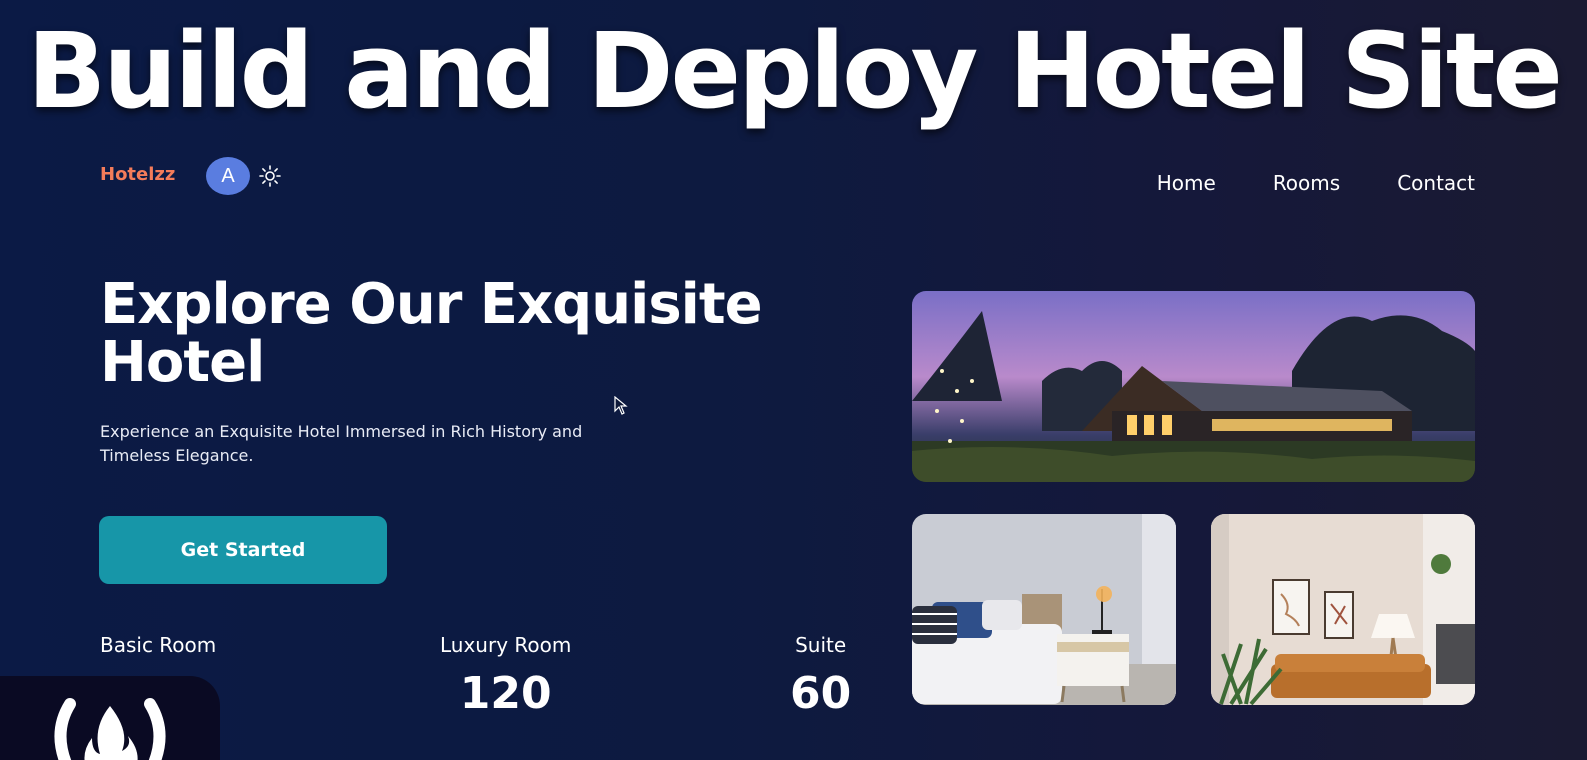 This screenshot has width=1587, height=760. I want to click on hotel-exterior-image, so click(1193, 386).